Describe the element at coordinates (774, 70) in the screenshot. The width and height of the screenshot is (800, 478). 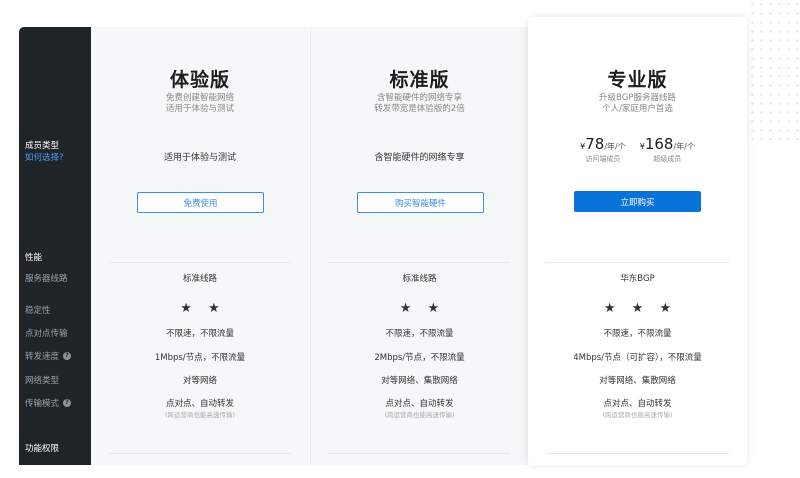
I see `decorative-dot-pattern` at that location.